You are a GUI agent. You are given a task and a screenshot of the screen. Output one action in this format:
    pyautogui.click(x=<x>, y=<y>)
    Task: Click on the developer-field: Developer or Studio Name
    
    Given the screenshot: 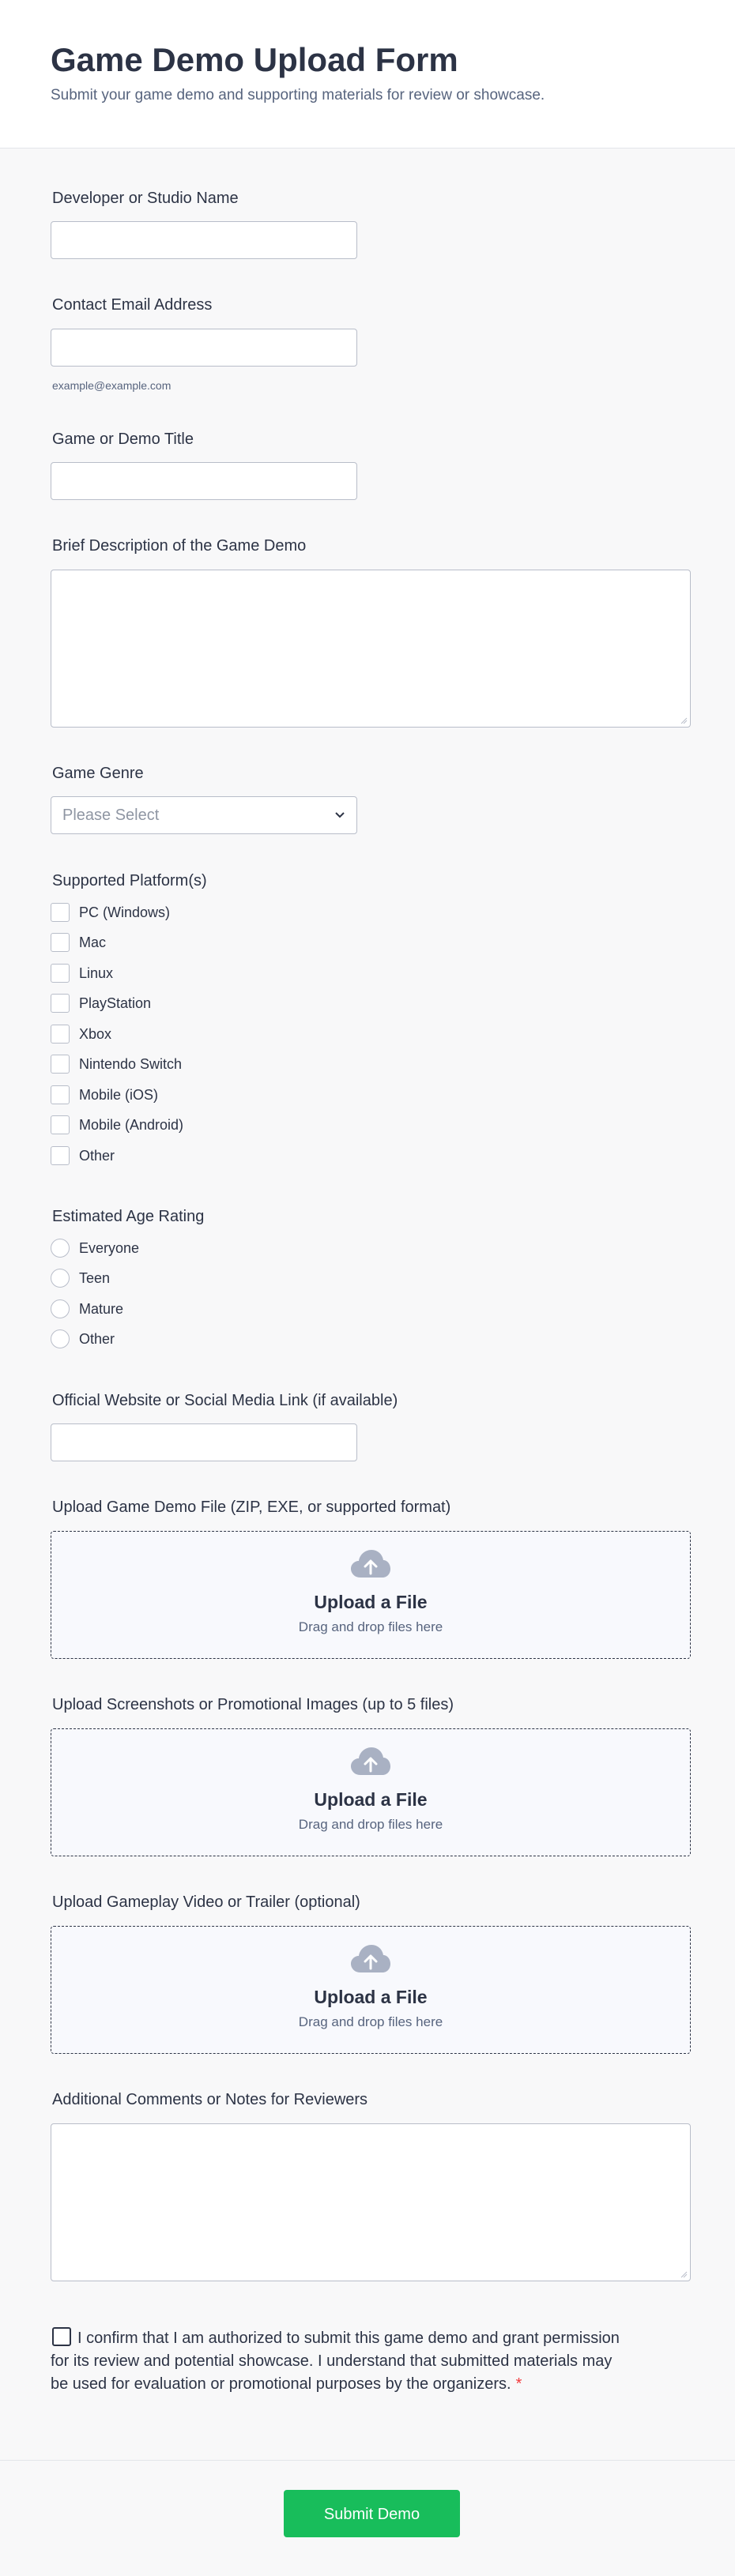 What is the action you would take?
    pyautogui.click(x=371, y=224)
    